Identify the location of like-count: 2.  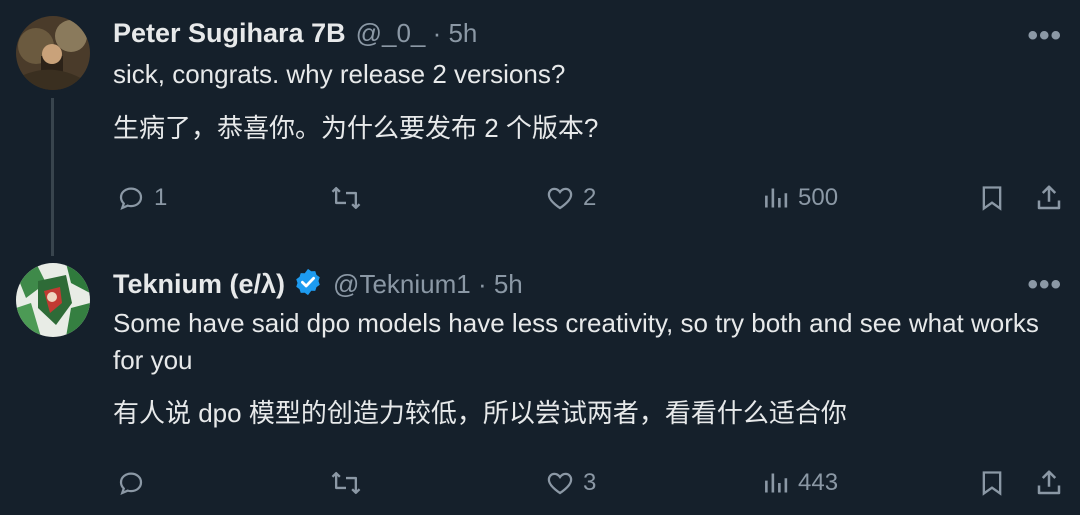
(590, 197).